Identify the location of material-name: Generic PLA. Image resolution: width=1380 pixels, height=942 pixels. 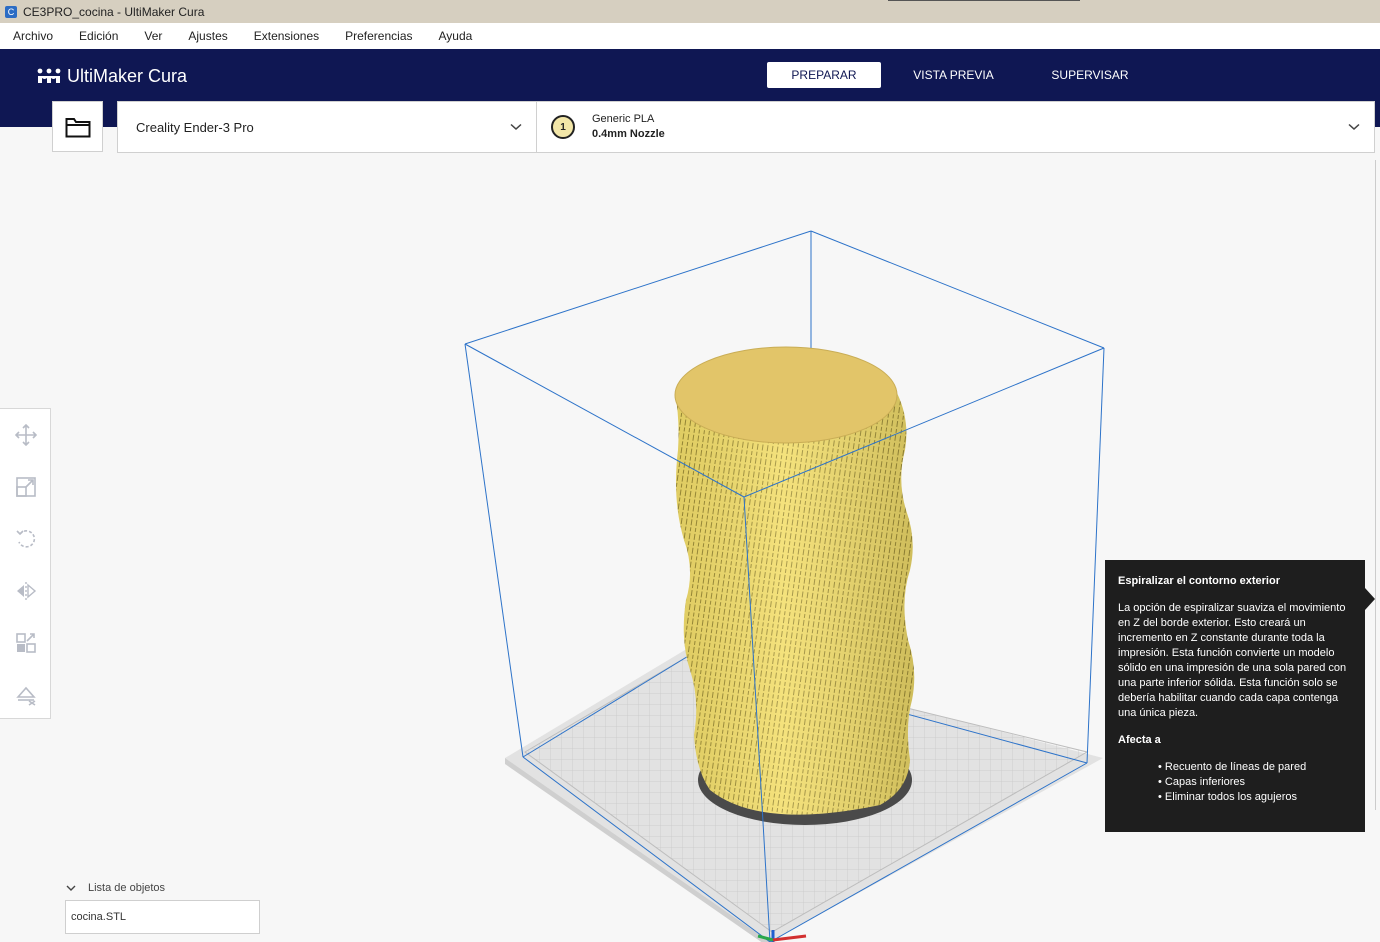
(623, 119).